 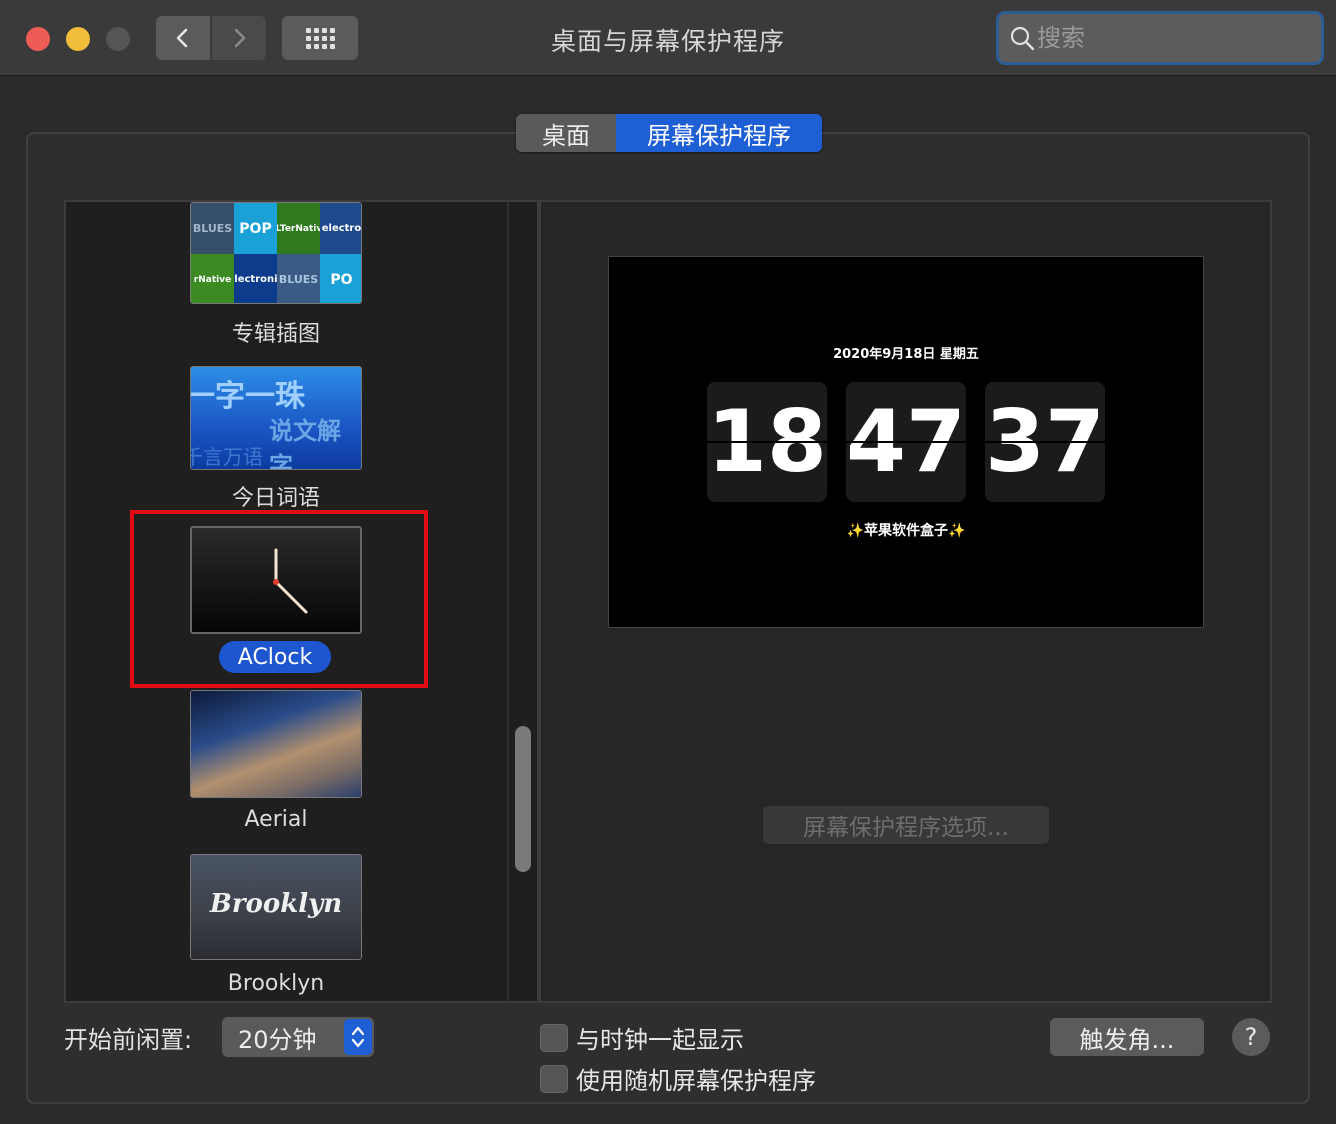 I want to click on word-line-3: 千言万语, so click(x=226, y=457).